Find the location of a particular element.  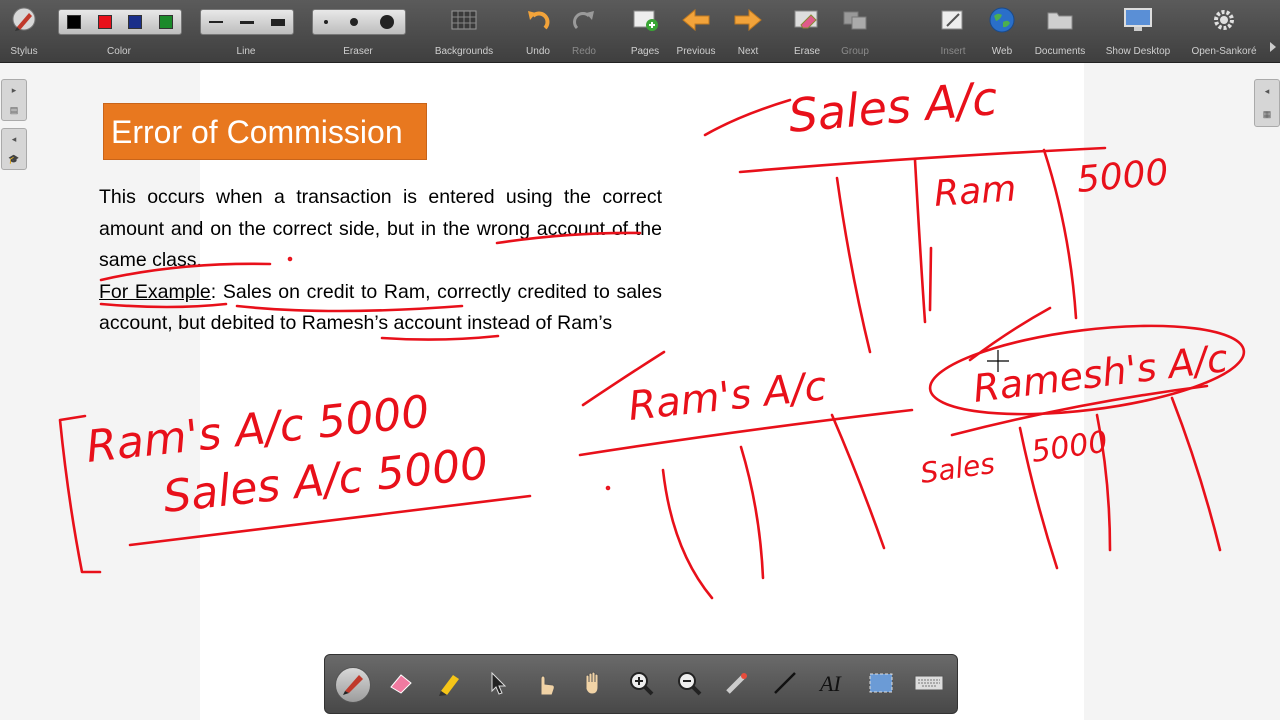

zoom-out-tool-button is located at coordinates (689, 685).